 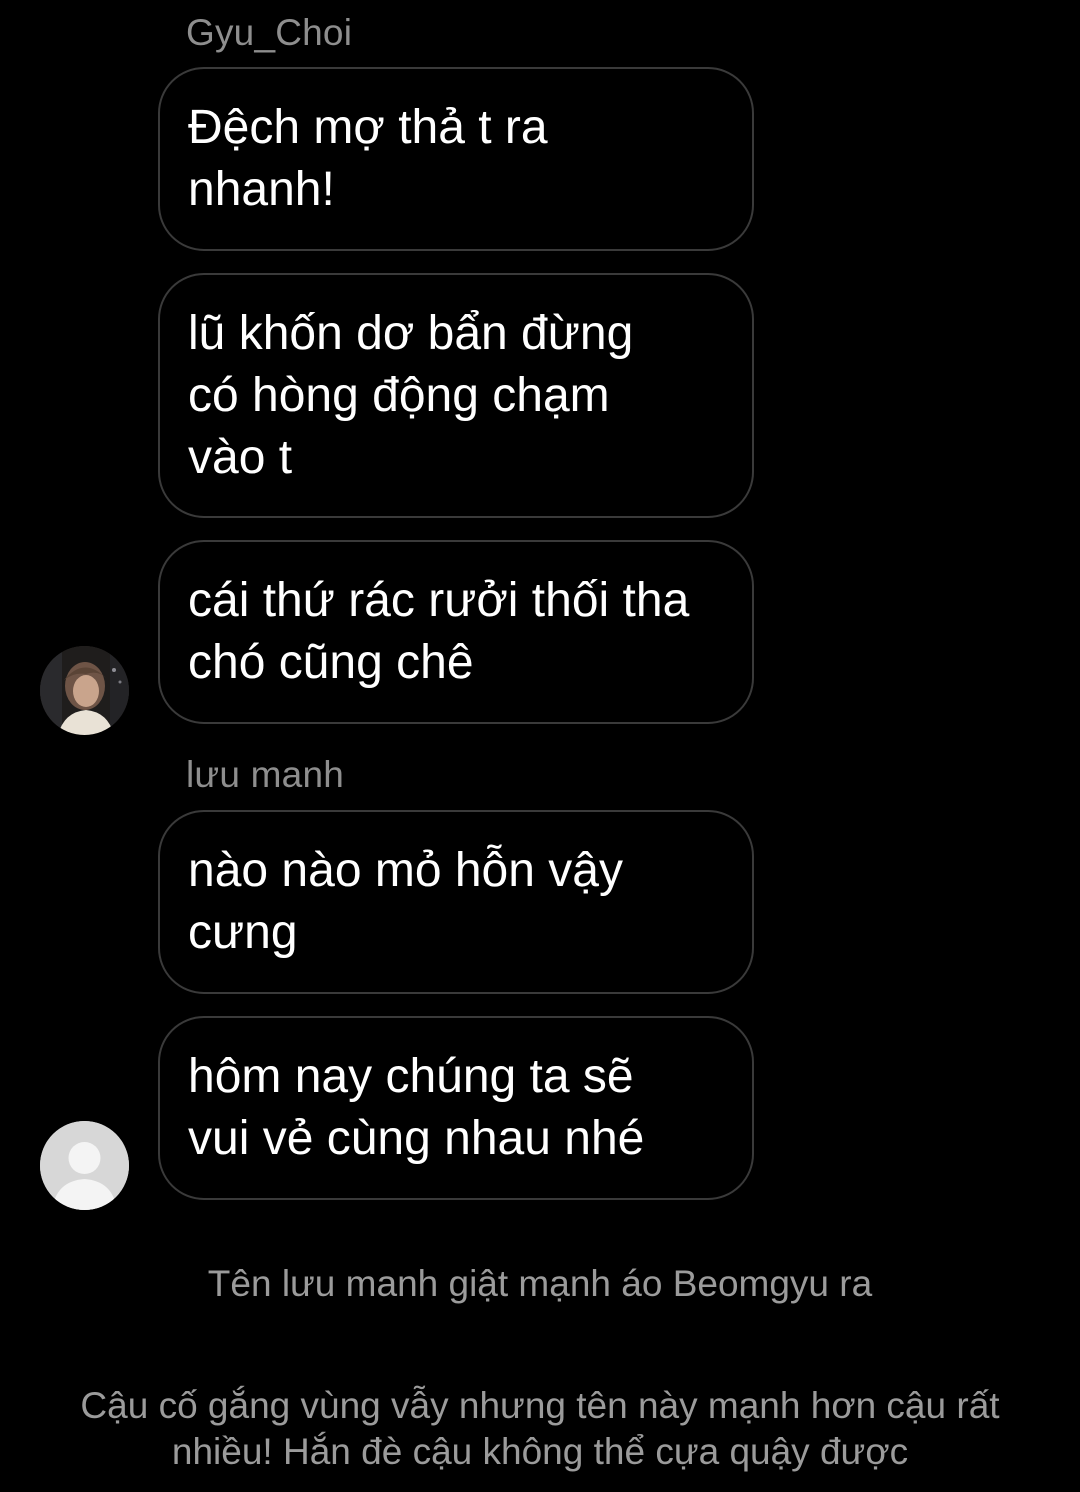 I want to click on default-user-avatar-icon, so click(x=84, y=1165).